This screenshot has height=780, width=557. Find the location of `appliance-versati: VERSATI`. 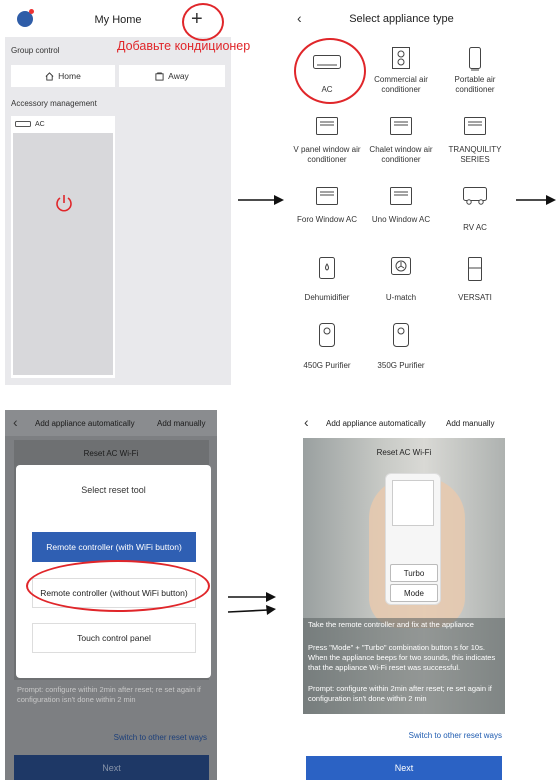

appliance-versati: VERSATI is located at coordinates (475, 284).